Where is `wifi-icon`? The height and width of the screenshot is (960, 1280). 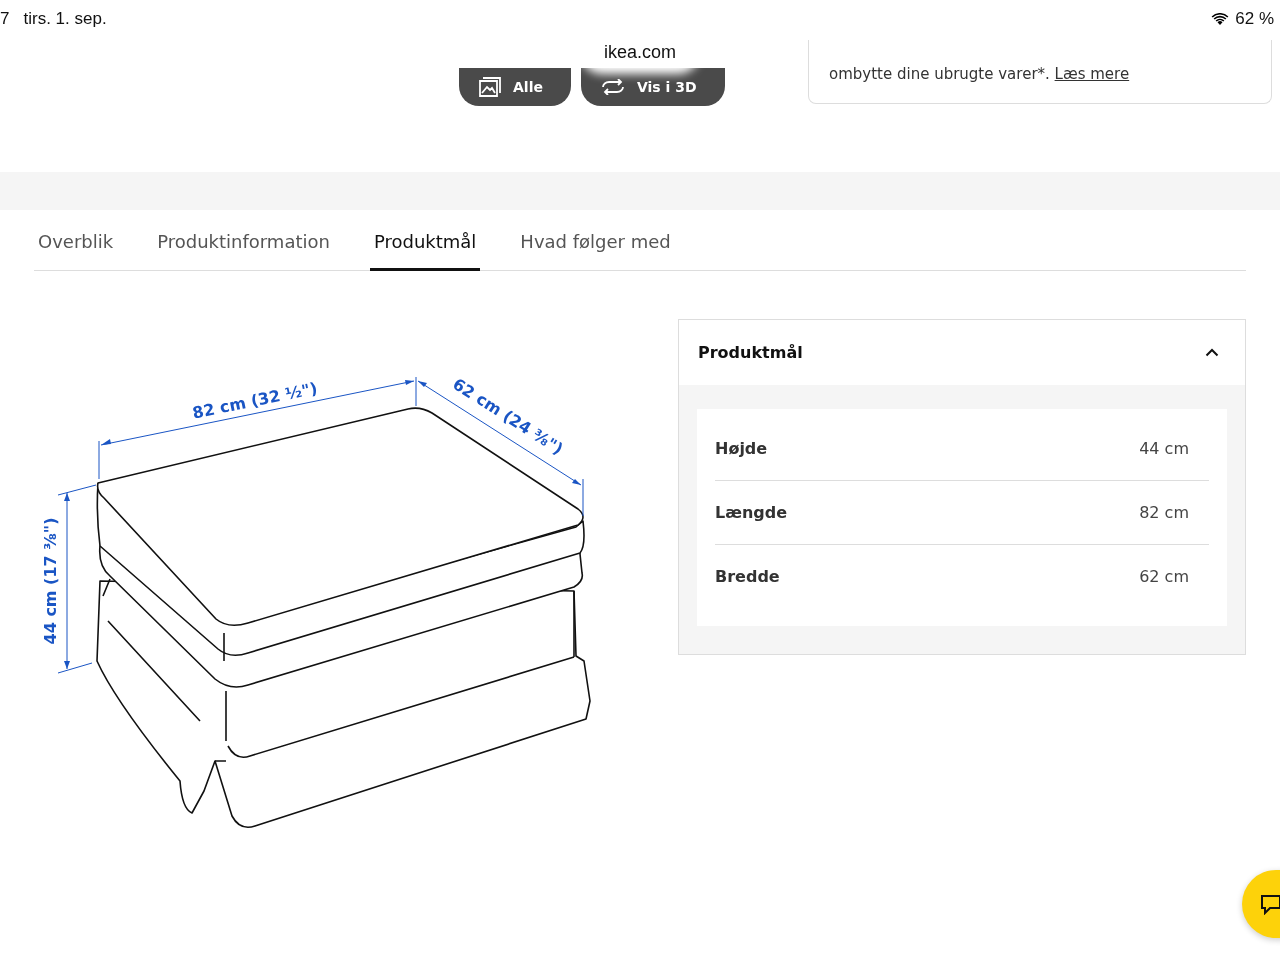
wifi-icon is located at coordinates (1220, 19).